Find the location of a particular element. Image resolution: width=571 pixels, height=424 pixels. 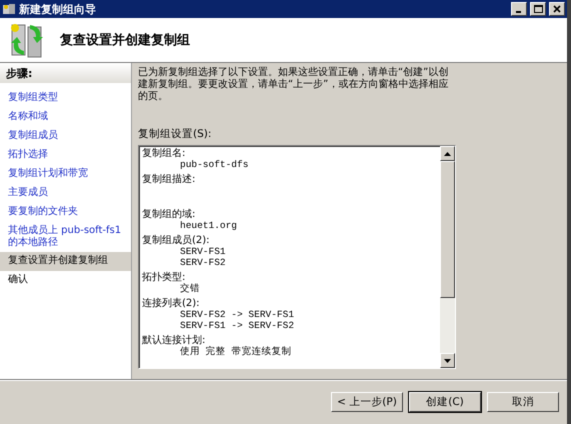

close-icon is located at coordinates (557, 9).